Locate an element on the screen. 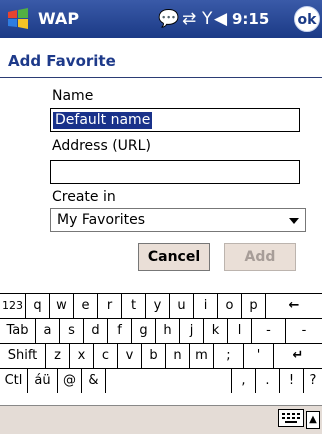 Image resolution: width=322 pixels, height=434 pixels. volume-icon: ◀ is located at coordinates (220, 19).